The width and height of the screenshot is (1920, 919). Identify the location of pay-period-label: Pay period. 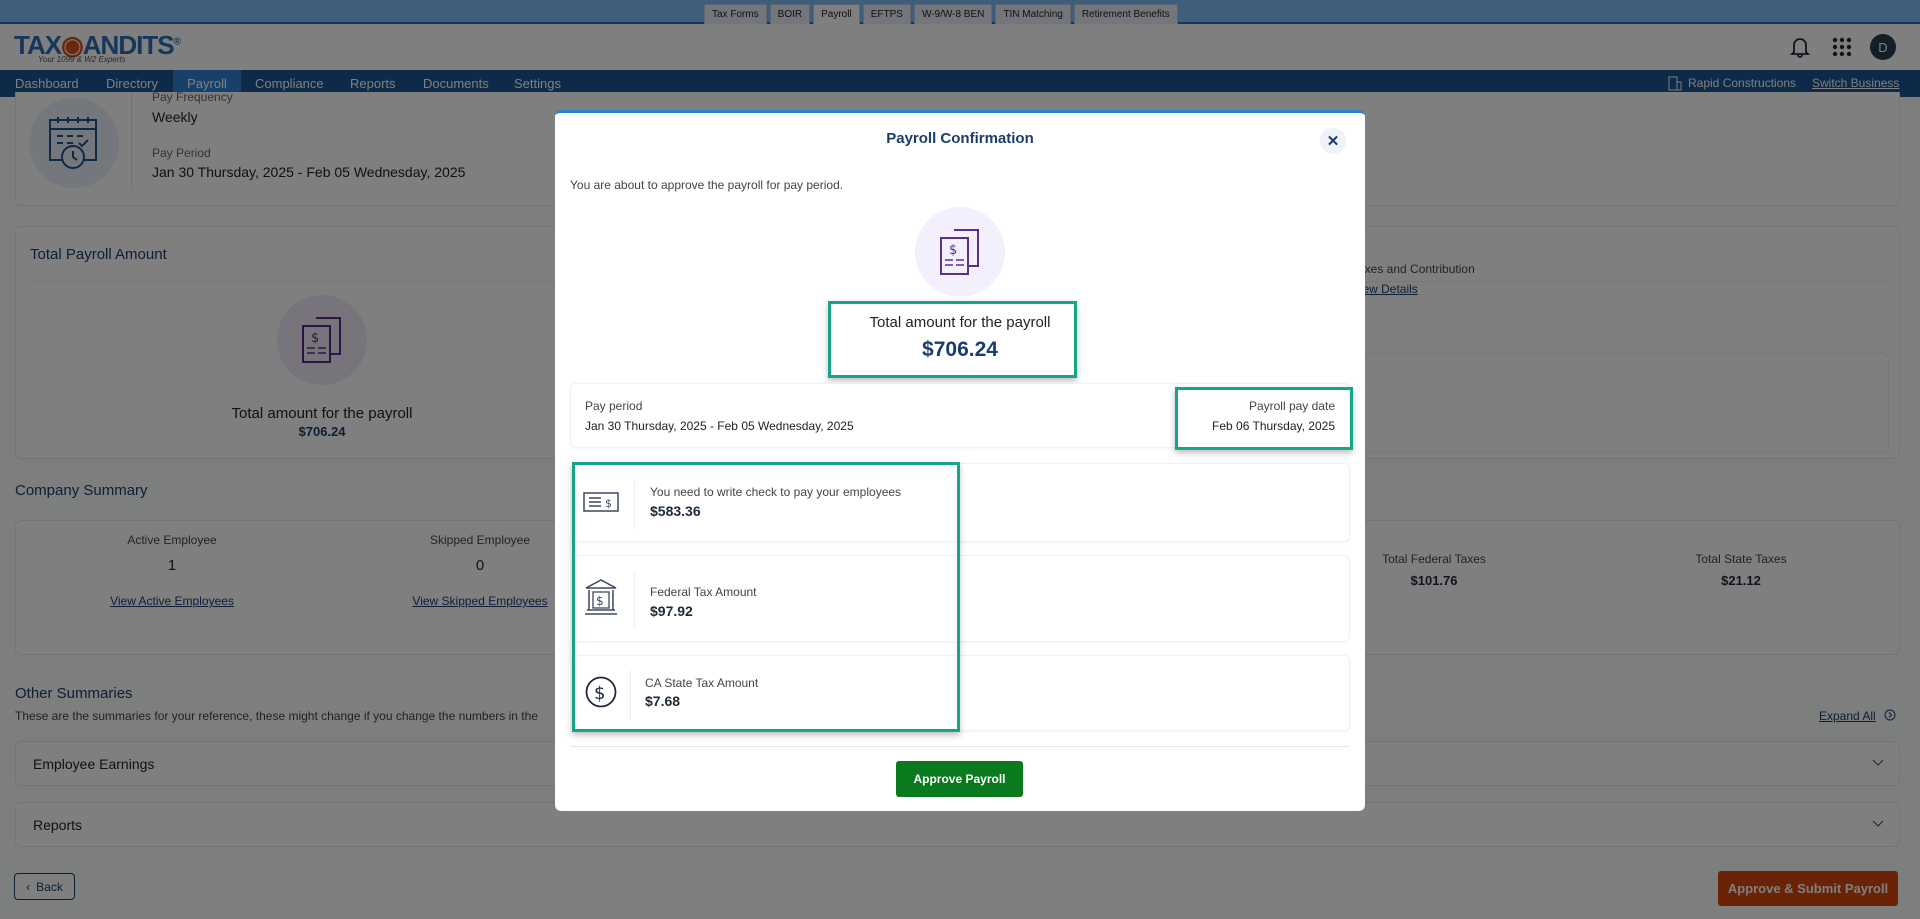
(614, 406).